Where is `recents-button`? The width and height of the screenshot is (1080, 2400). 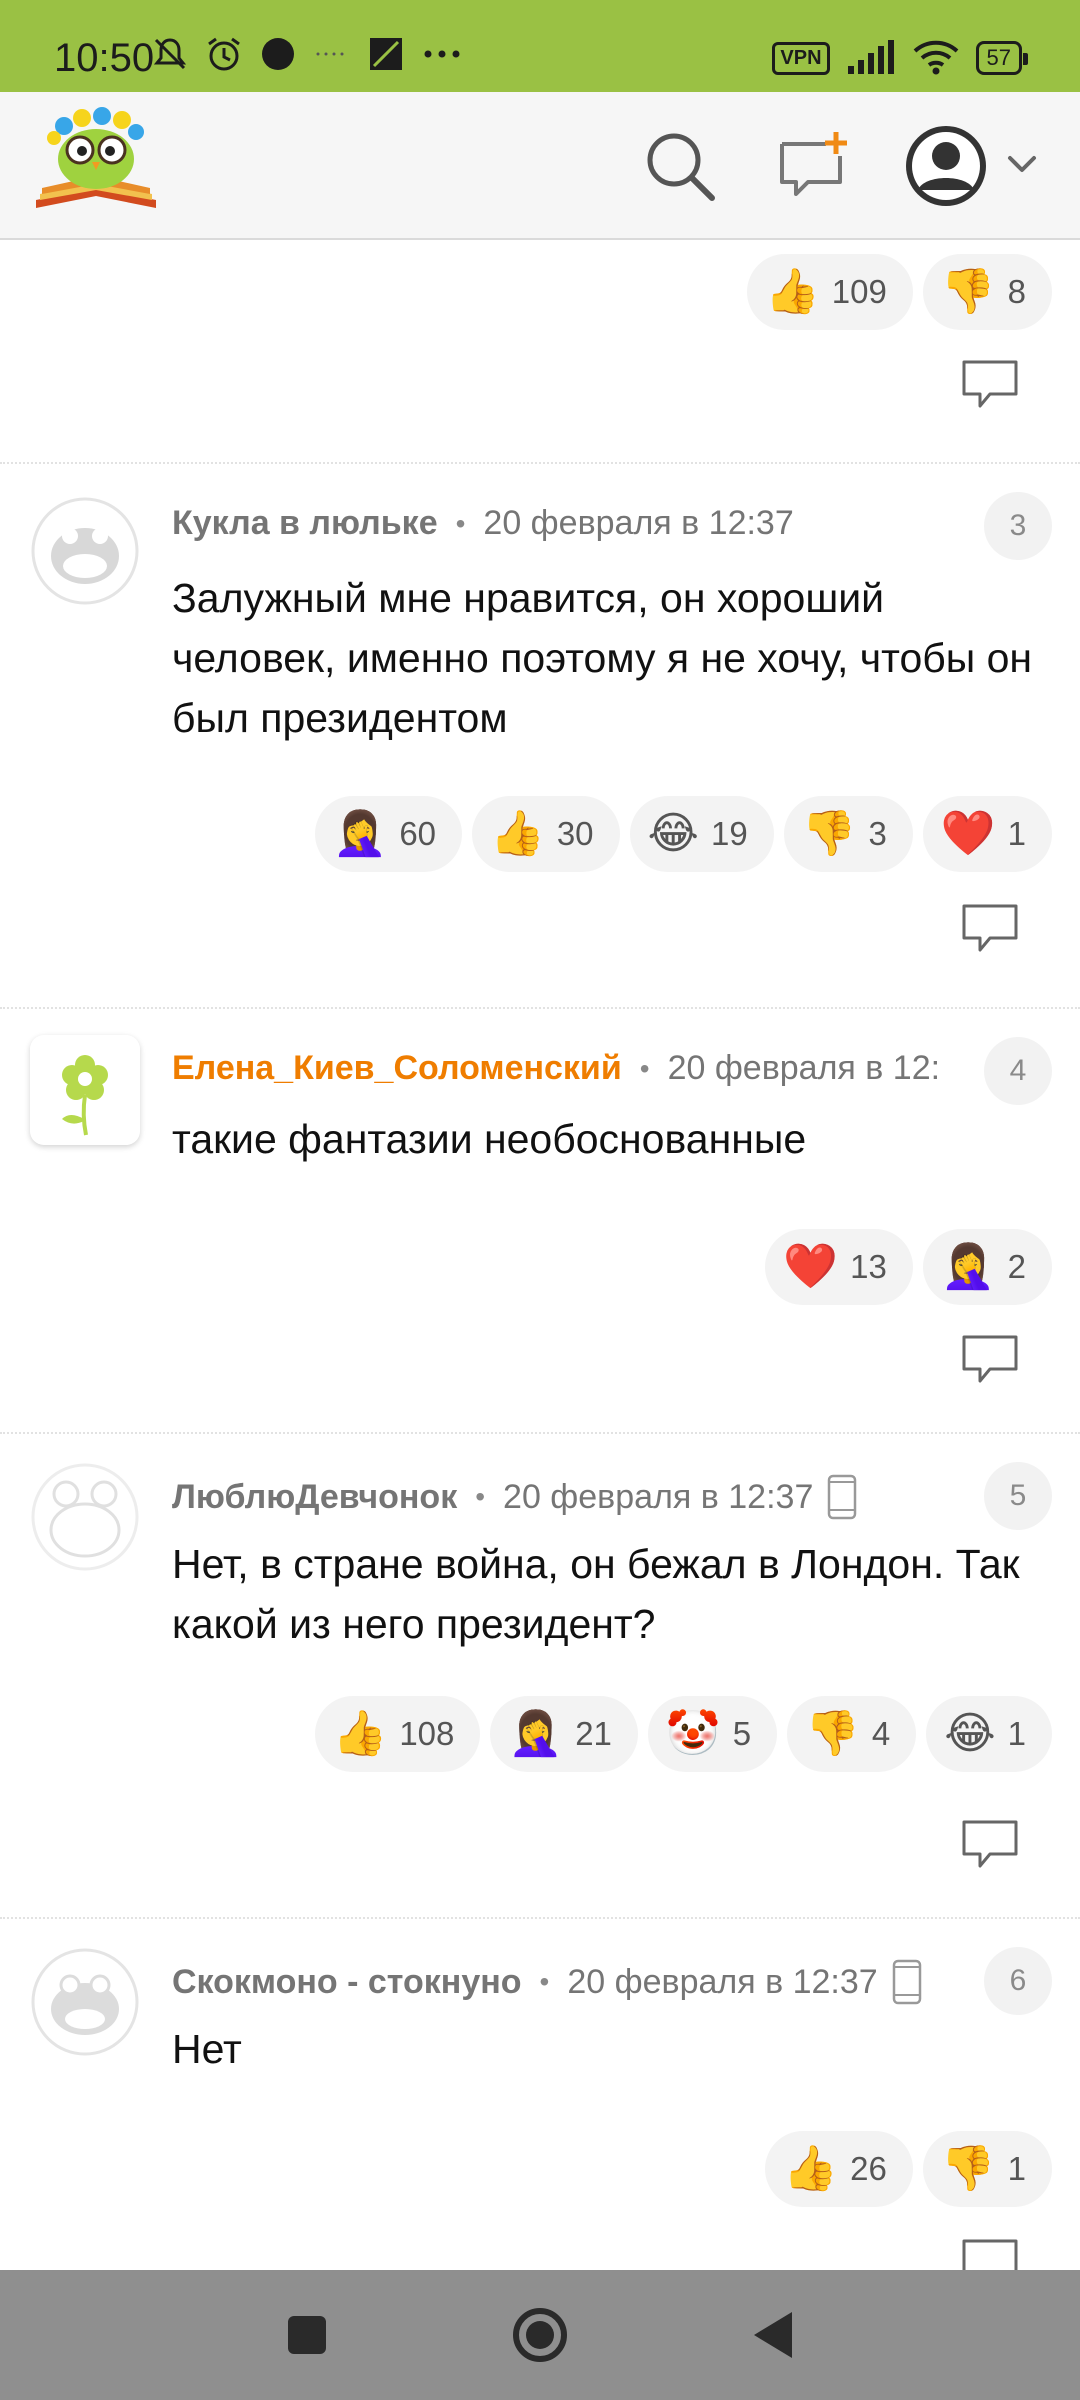 recents-button is located at coordinates (307, 2335).